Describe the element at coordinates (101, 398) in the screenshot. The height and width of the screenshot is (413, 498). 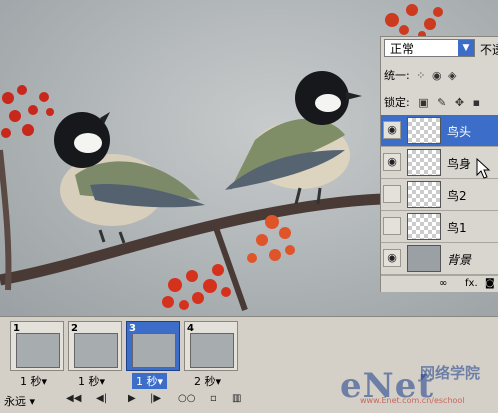
I see `previous-frame-icon: ◀|` at that location.